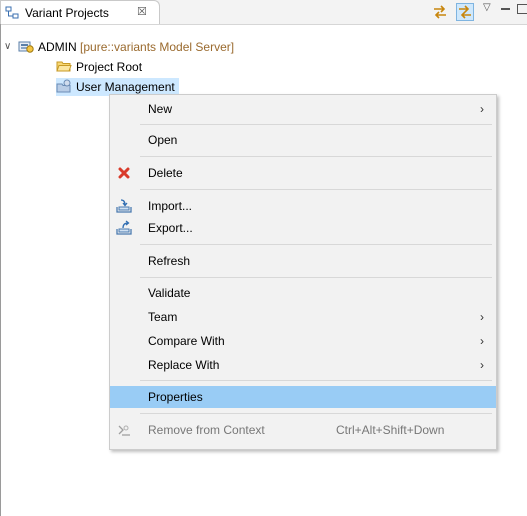  I want to click on menu-item-label: New, so click(160, 109).